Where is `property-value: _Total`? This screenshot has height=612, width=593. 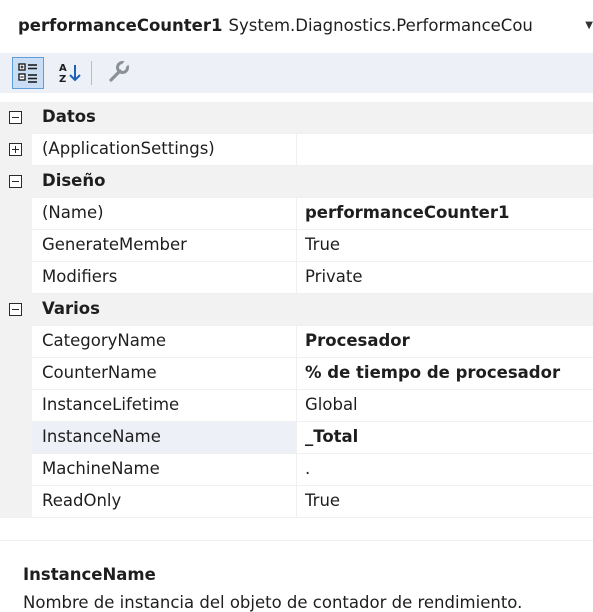 property-value: _Total is located at coordinates (444, 437).